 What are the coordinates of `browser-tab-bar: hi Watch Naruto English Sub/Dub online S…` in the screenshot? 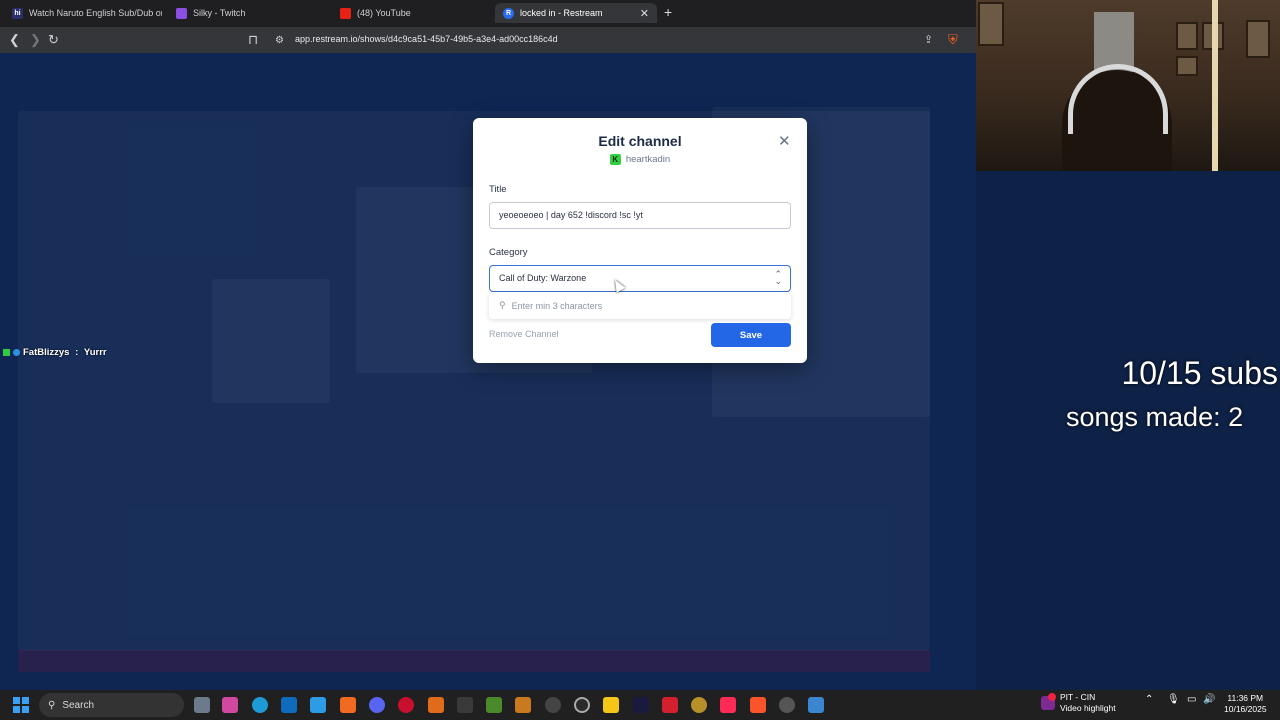 It's located at (488, 13).